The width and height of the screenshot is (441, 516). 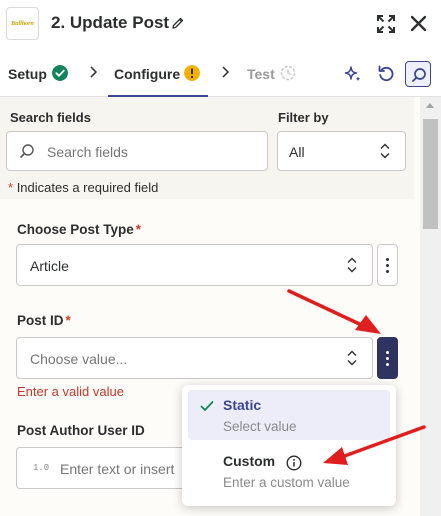 I want to click on close-icon, so click(x=418, y=23).